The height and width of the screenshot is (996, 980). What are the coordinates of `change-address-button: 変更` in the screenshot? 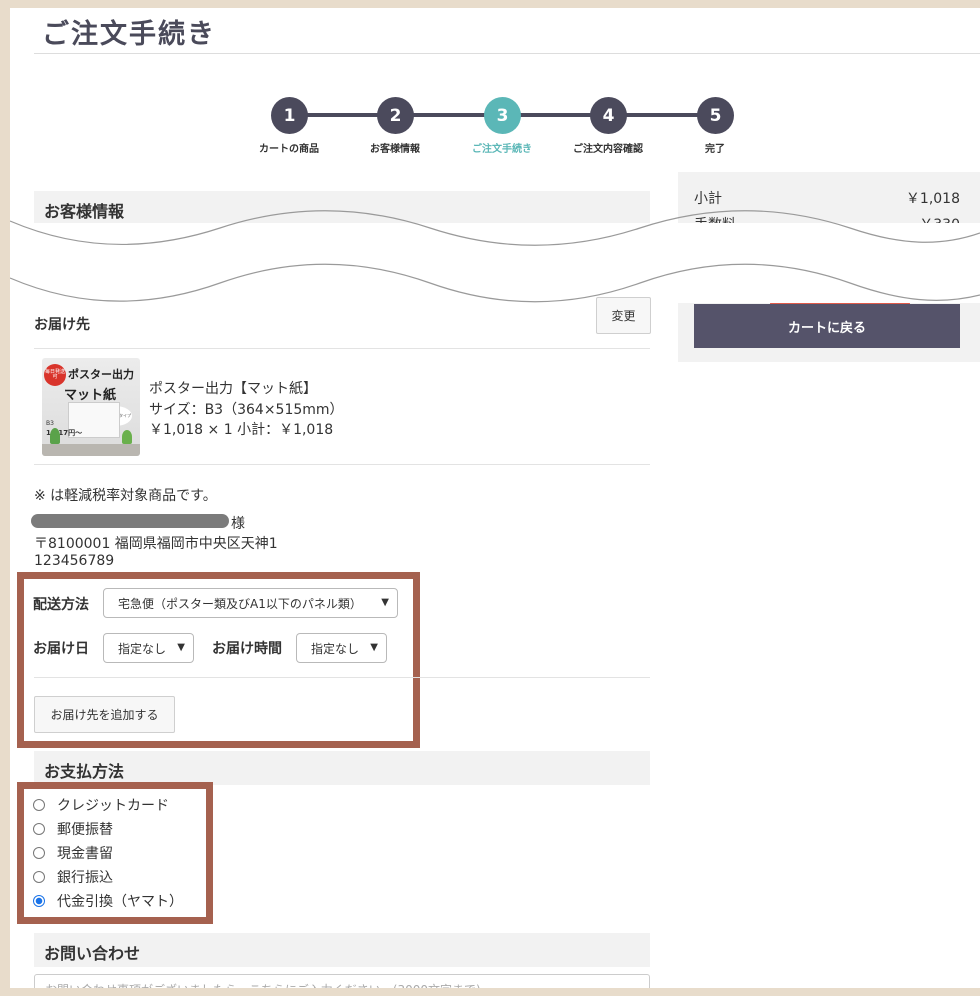 It's located at (623, 315).